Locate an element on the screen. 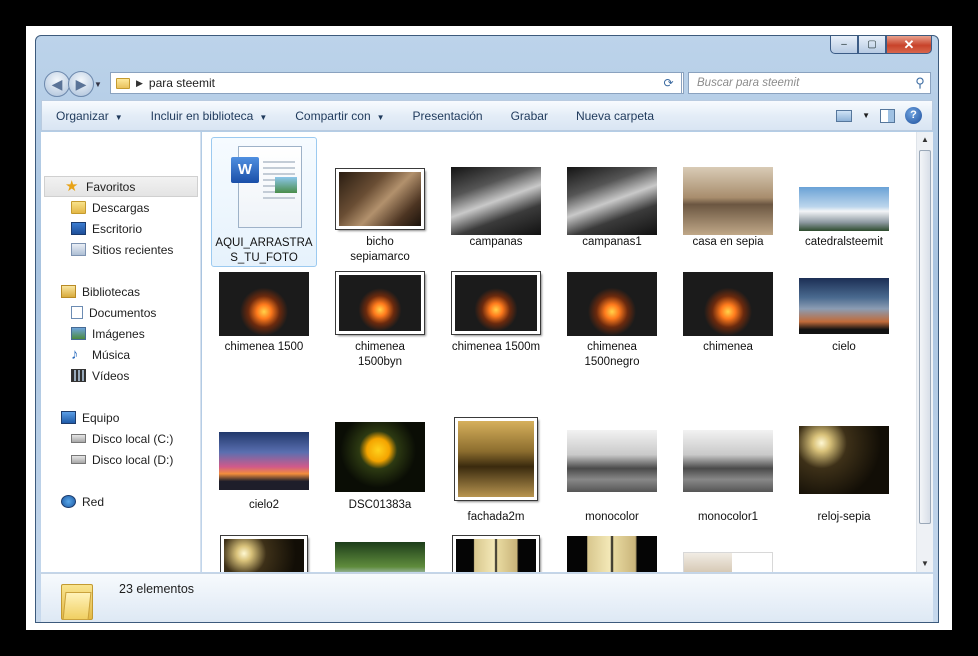  file-item: chimenea 1500byn is located at coordinates (380, 336).